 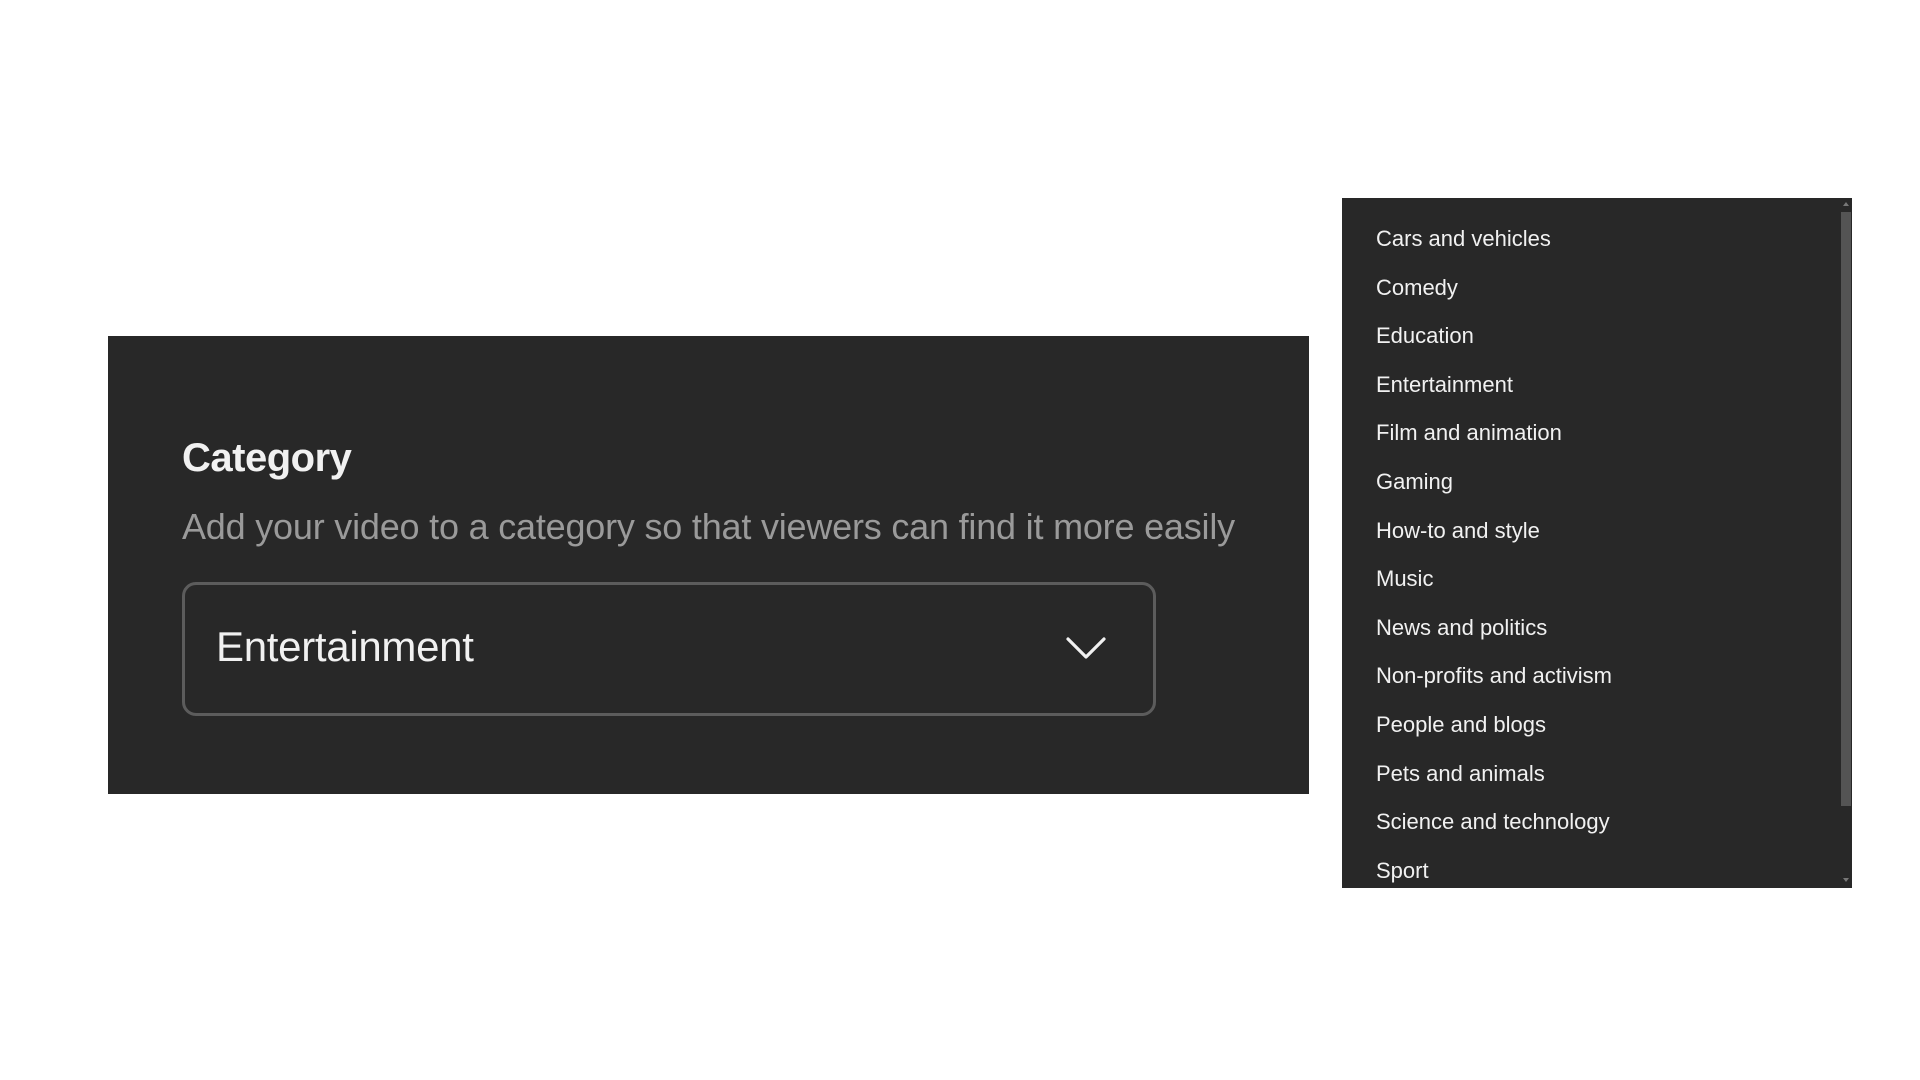 What do you see at coordinates (1086, 648) in the screenshot?
I see `chevron-down-icon` at bounding box center [1086, 648].